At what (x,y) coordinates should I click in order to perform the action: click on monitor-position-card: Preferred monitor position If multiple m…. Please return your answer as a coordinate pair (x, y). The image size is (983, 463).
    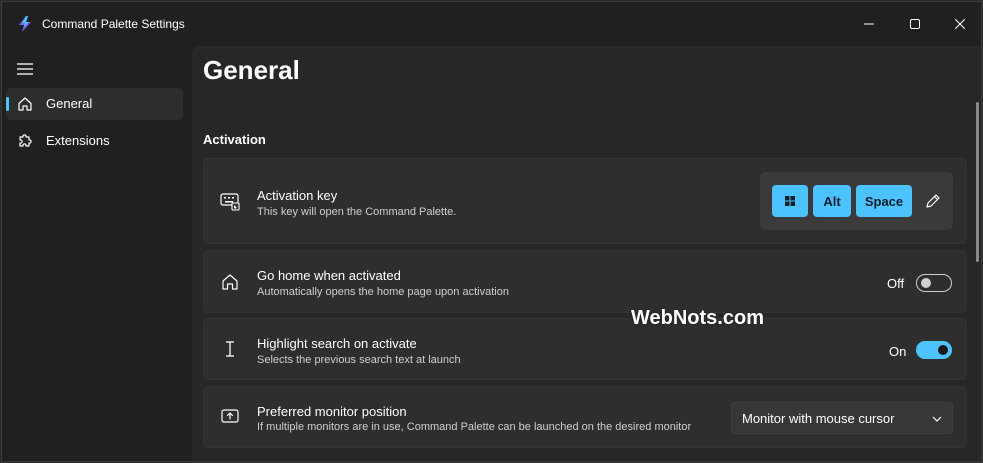
    Looking at the image, I should click on (585, 417).